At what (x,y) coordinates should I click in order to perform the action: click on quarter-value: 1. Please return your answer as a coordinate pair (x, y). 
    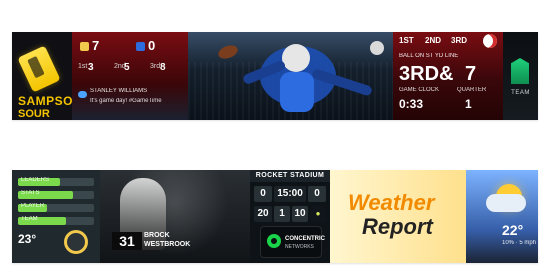
    Looking at the image, I should click on (468, 104).